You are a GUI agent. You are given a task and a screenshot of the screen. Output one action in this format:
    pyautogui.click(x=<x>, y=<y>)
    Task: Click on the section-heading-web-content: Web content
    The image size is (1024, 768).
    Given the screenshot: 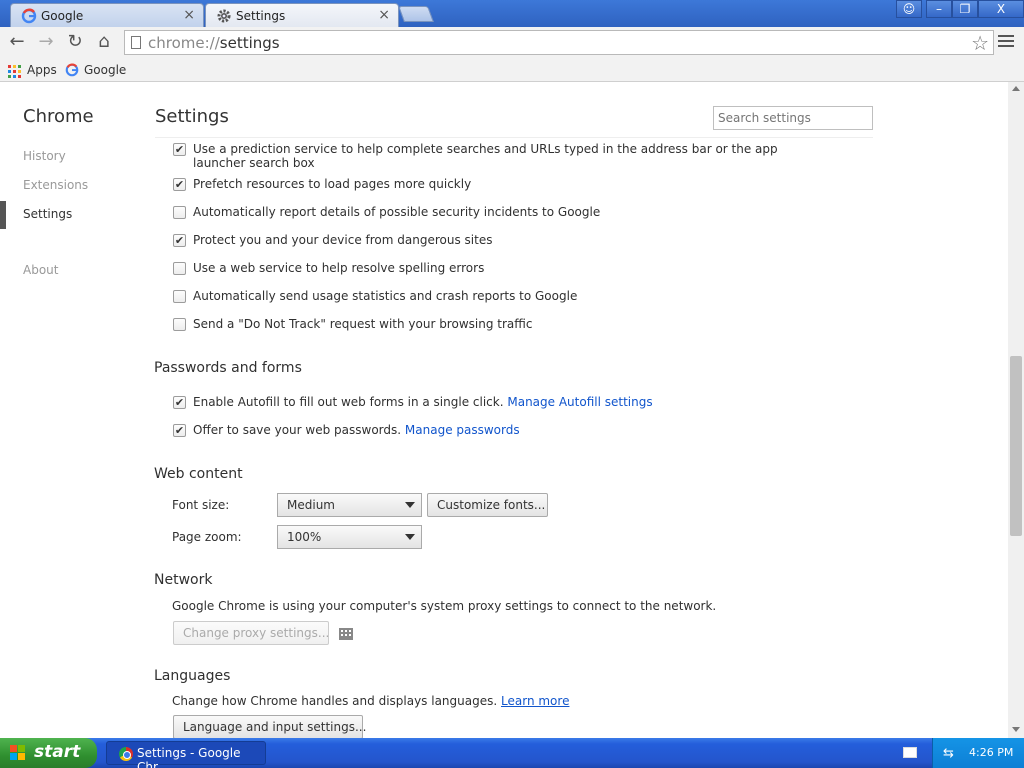 What is the action you would take?
    pyautogui.click(x=198, y=474)
    